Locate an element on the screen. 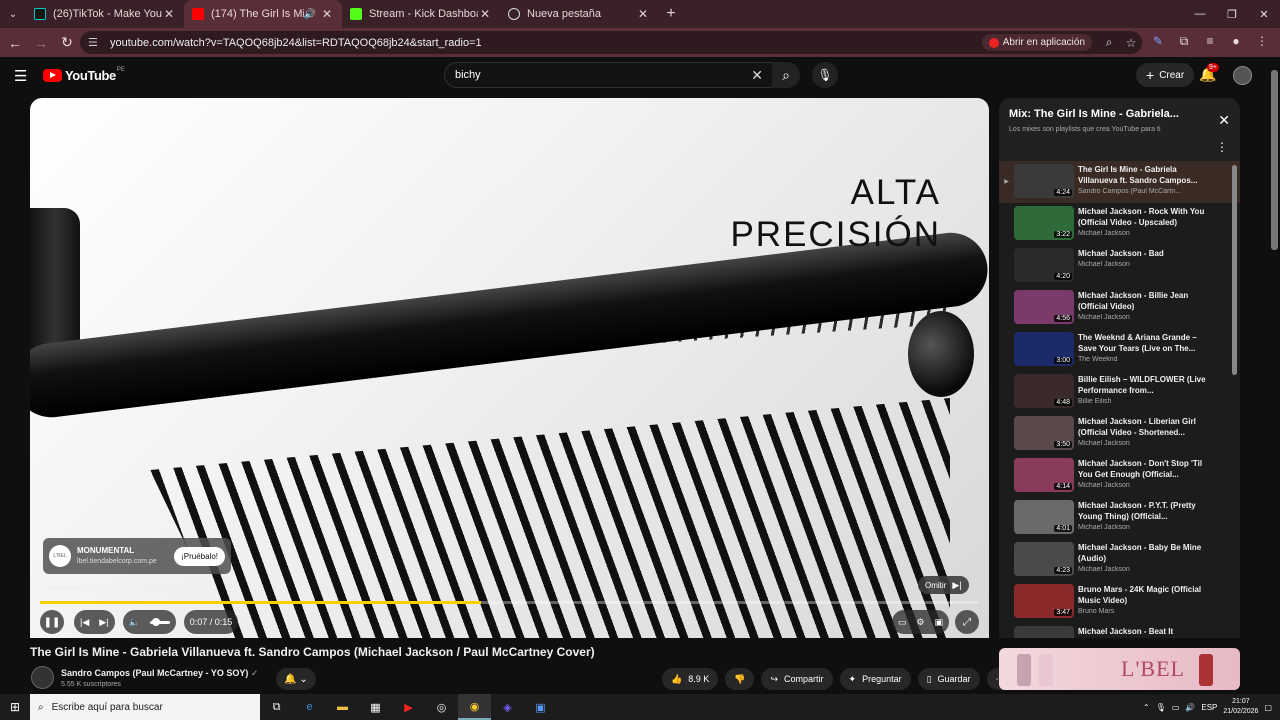 The height and width of the screenshot is (720, 1280). site-info-icon: ☰ is located at coordinates (95, 42).